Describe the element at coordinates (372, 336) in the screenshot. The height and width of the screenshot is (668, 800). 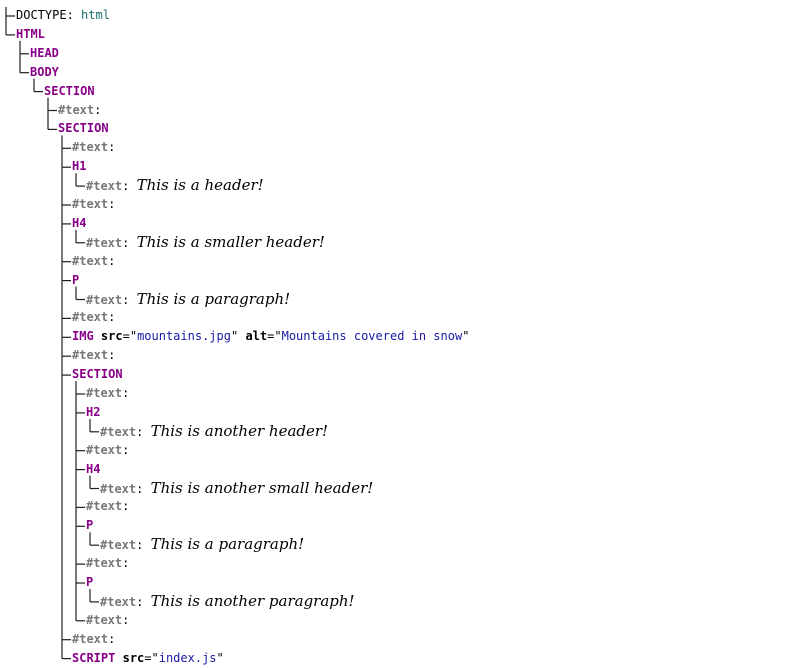
I see `attribute-value: Mountains covered in snow` at that location.